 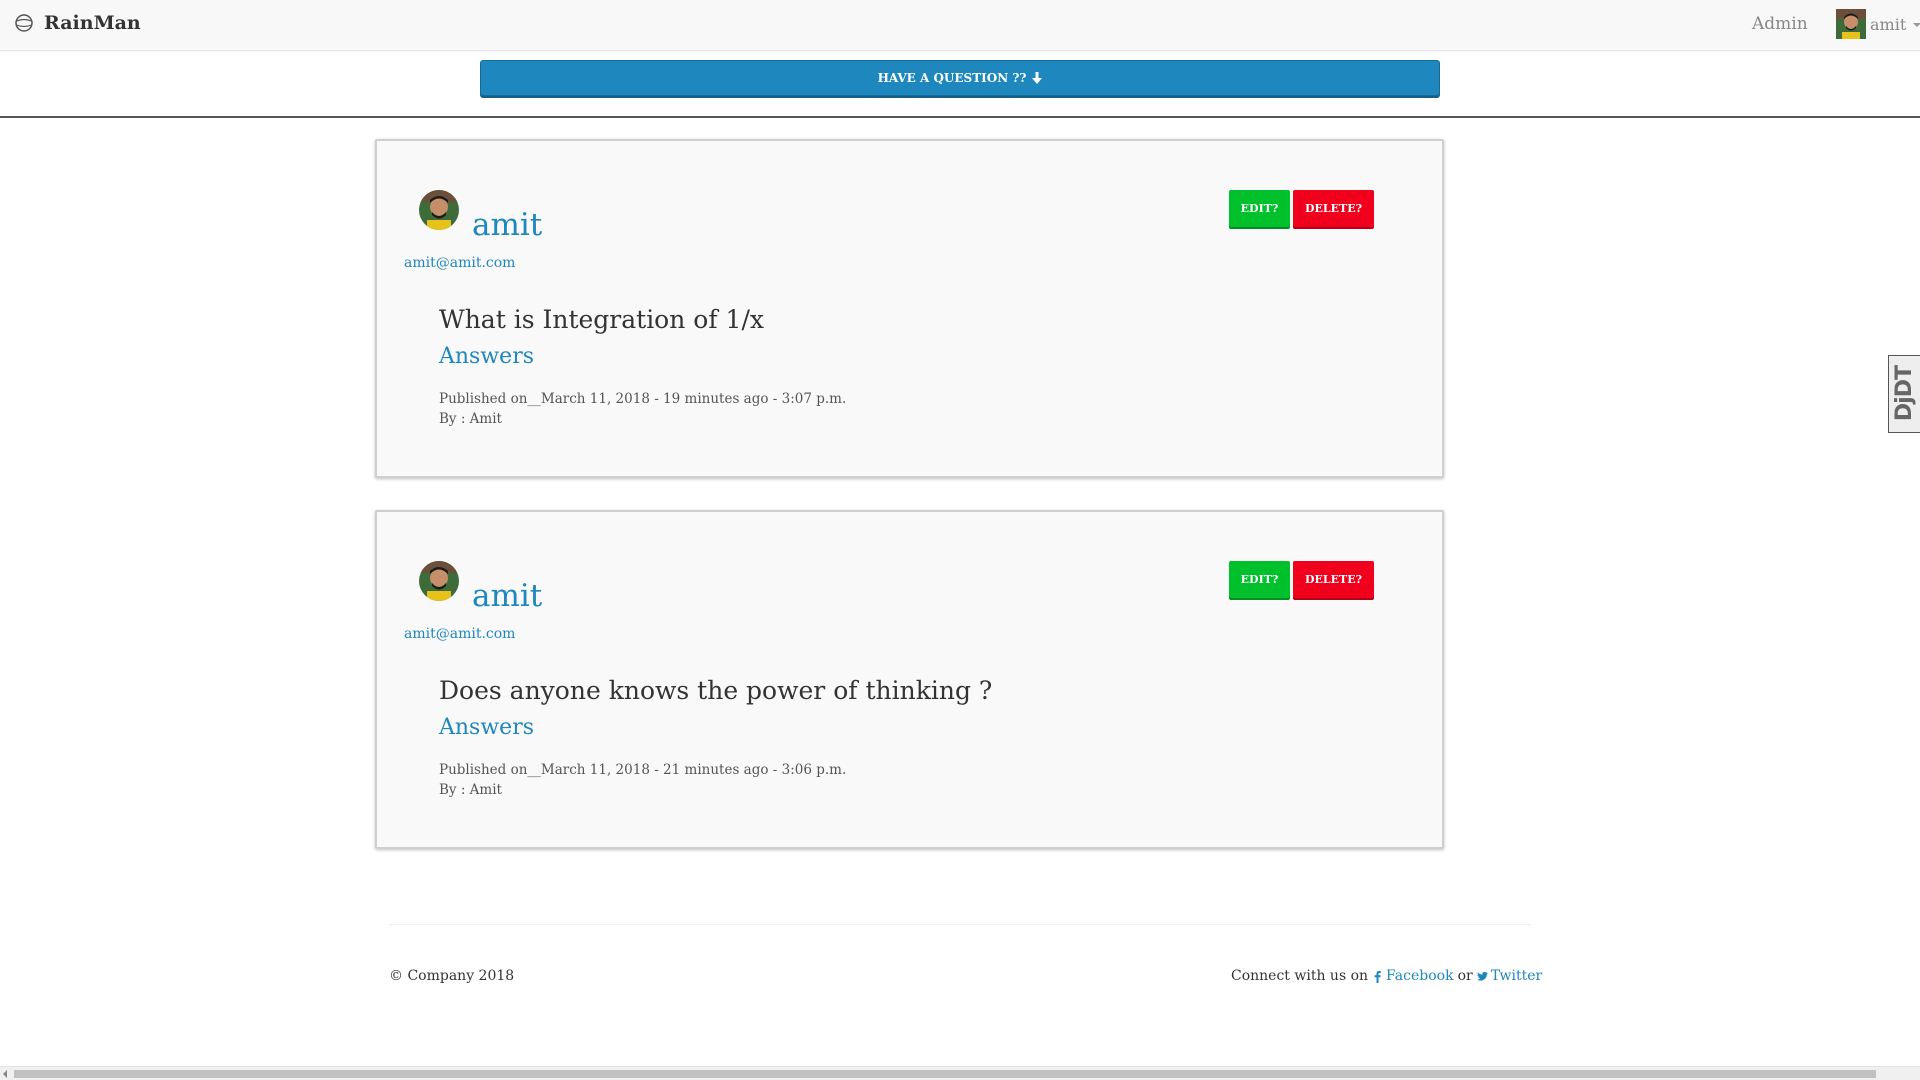 I want to click on scrollbar-thumb, so click(x=945, y=1074).